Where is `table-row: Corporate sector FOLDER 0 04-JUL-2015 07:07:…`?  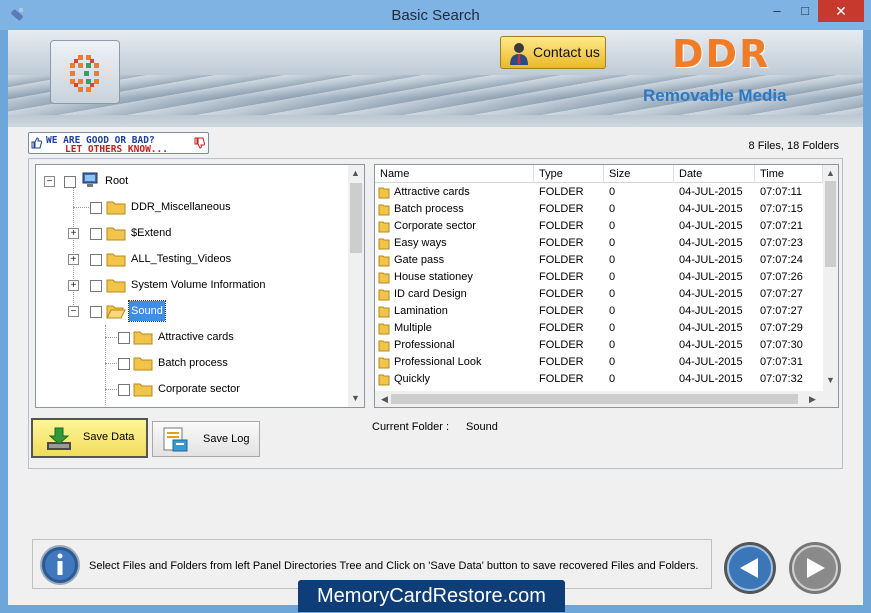 table-row: Corporate sector FOLDER 0 04-JUL-2015 07:07:… is located at coordinates (599, 226).